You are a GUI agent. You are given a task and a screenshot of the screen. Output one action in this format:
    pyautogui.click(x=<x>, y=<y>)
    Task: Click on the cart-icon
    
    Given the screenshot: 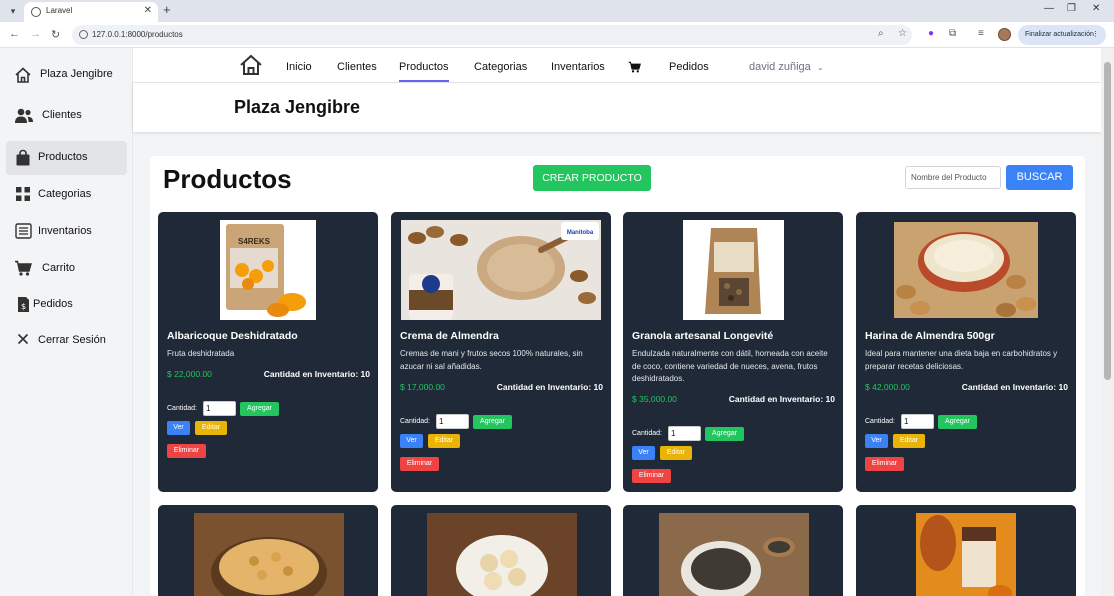 What is the action you would take?
    pyautogui.click(x=23, y=269)
    